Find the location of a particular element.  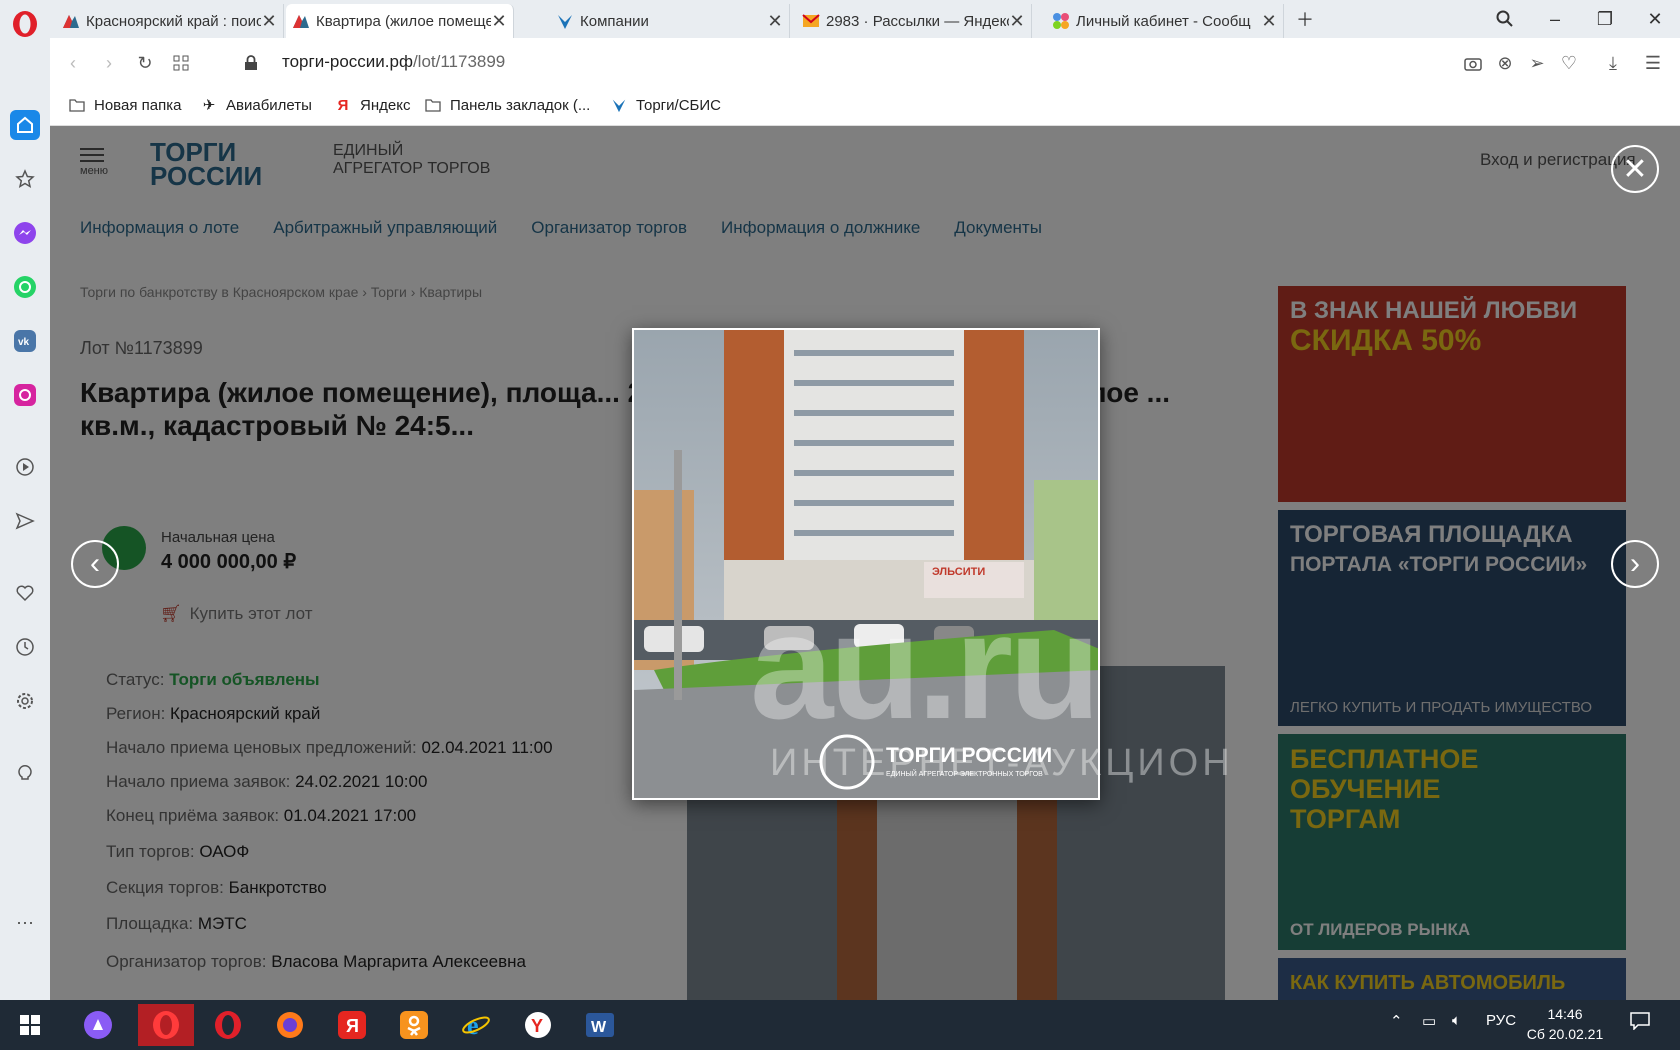

share-send-icon: ➢ is located at coordinates (1537, 63).